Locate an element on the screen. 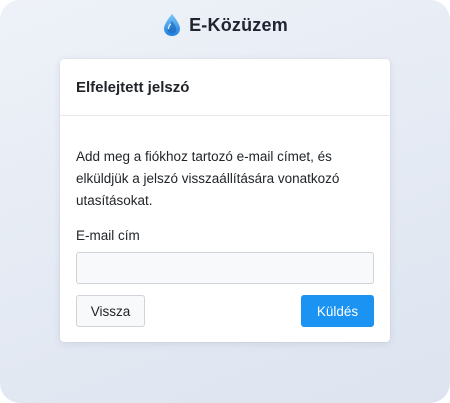 Image resolution: width=450 pixels, height=403 pixels. brand-header: E-Közüzem is located at coordinates (225, 25).